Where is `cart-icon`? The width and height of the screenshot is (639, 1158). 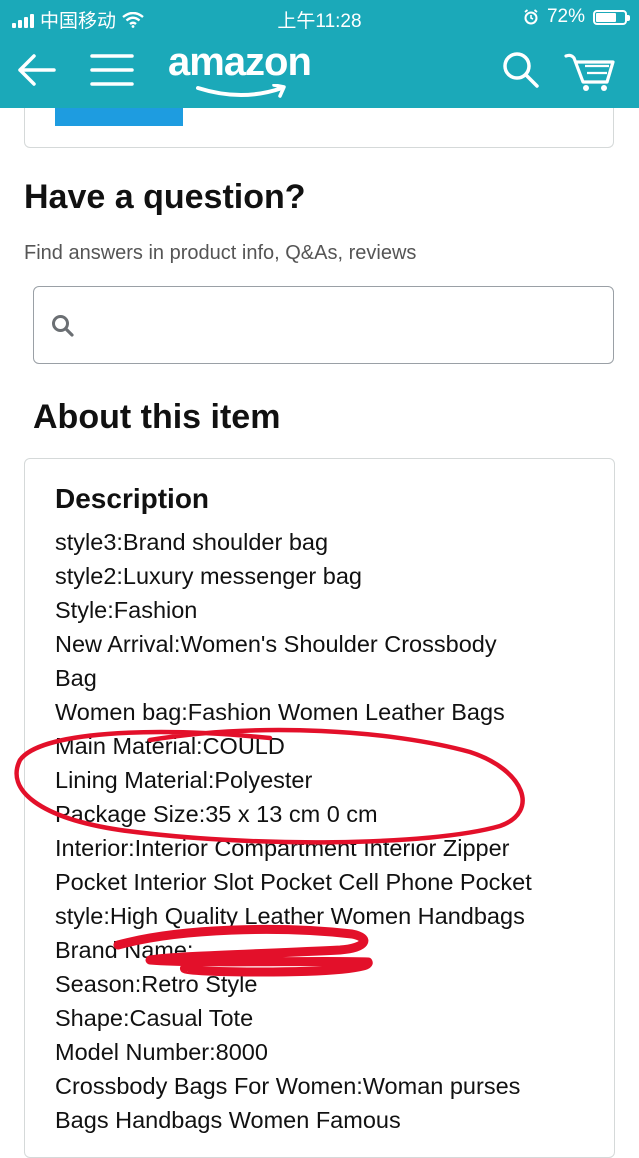 cart-icon is located at coordinates (590, 70).